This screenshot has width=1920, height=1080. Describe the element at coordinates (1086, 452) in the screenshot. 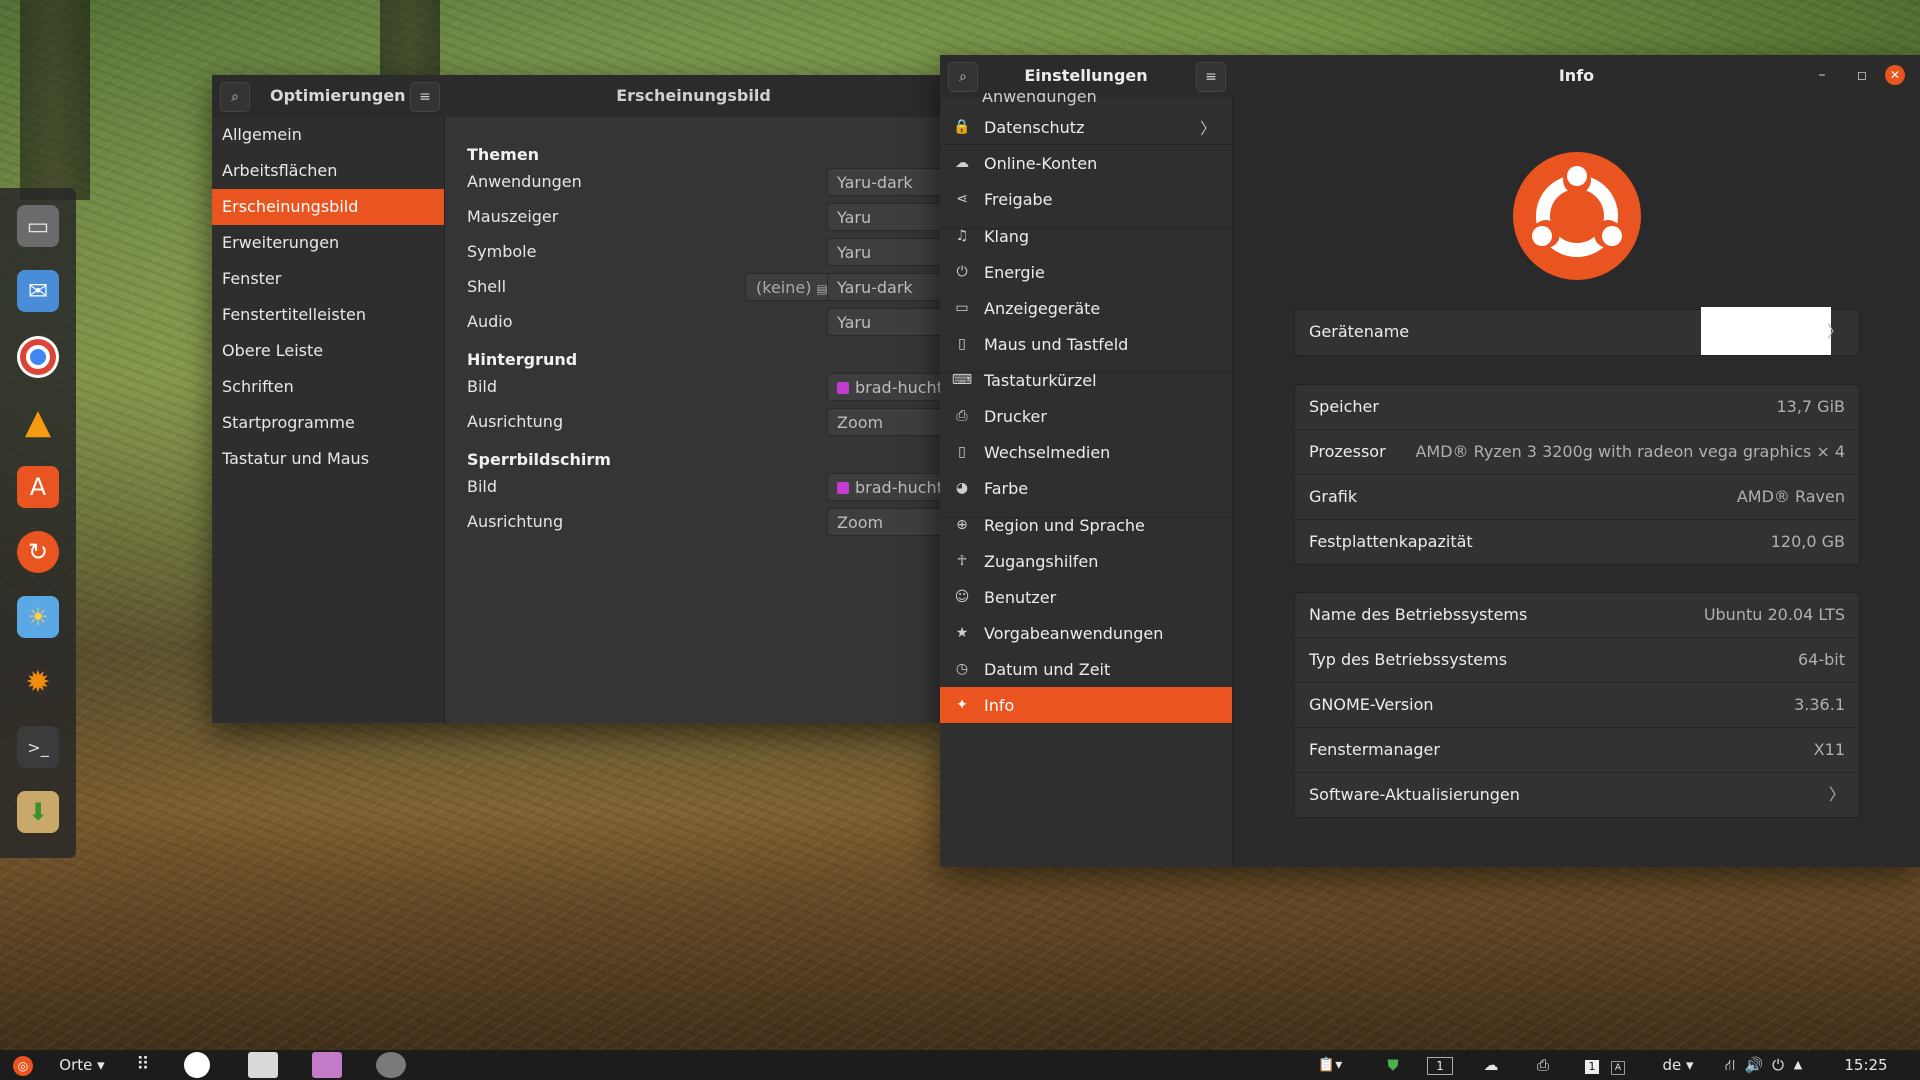

I see `sidebar-item: ▯ Wechselmedien` at that location.